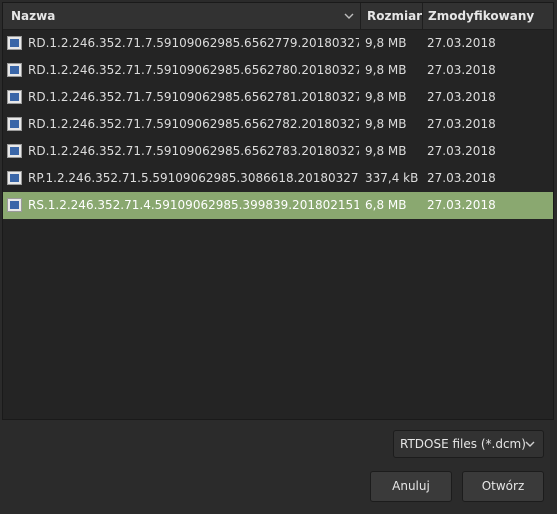 Image resolution: width=557 pixels, height=514 pixels. I want to click on column-header-modified-label: Zmodyfikowany, so click(481, 16).